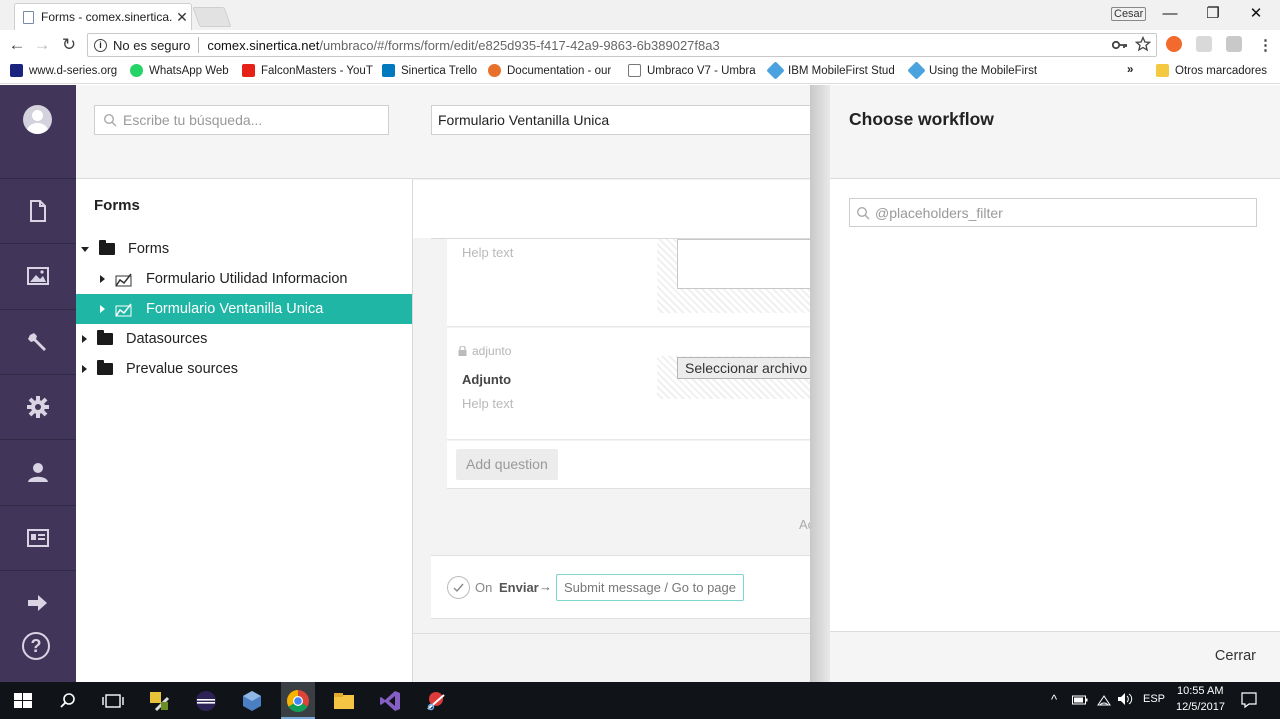 The height and width of the screenshot is (719, 1280). I want to click on submit-button-name: Enviar, so click(519, 587).